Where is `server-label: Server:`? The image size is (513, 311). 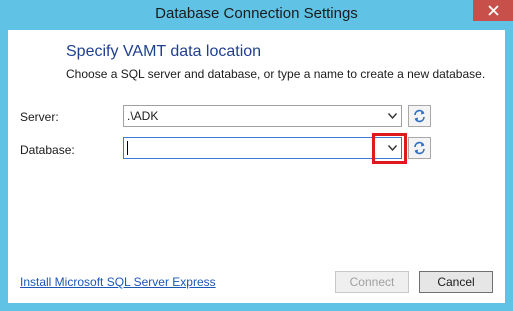
server-label: Server: is located at coordinates (39, 117).